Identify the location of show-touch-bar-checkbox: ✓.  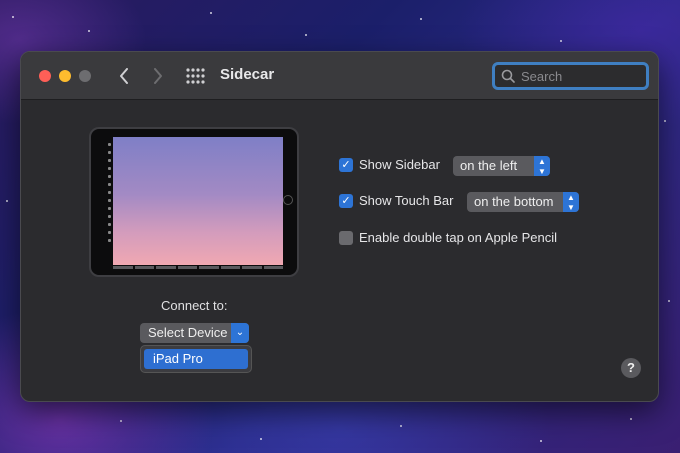
(346, 200).